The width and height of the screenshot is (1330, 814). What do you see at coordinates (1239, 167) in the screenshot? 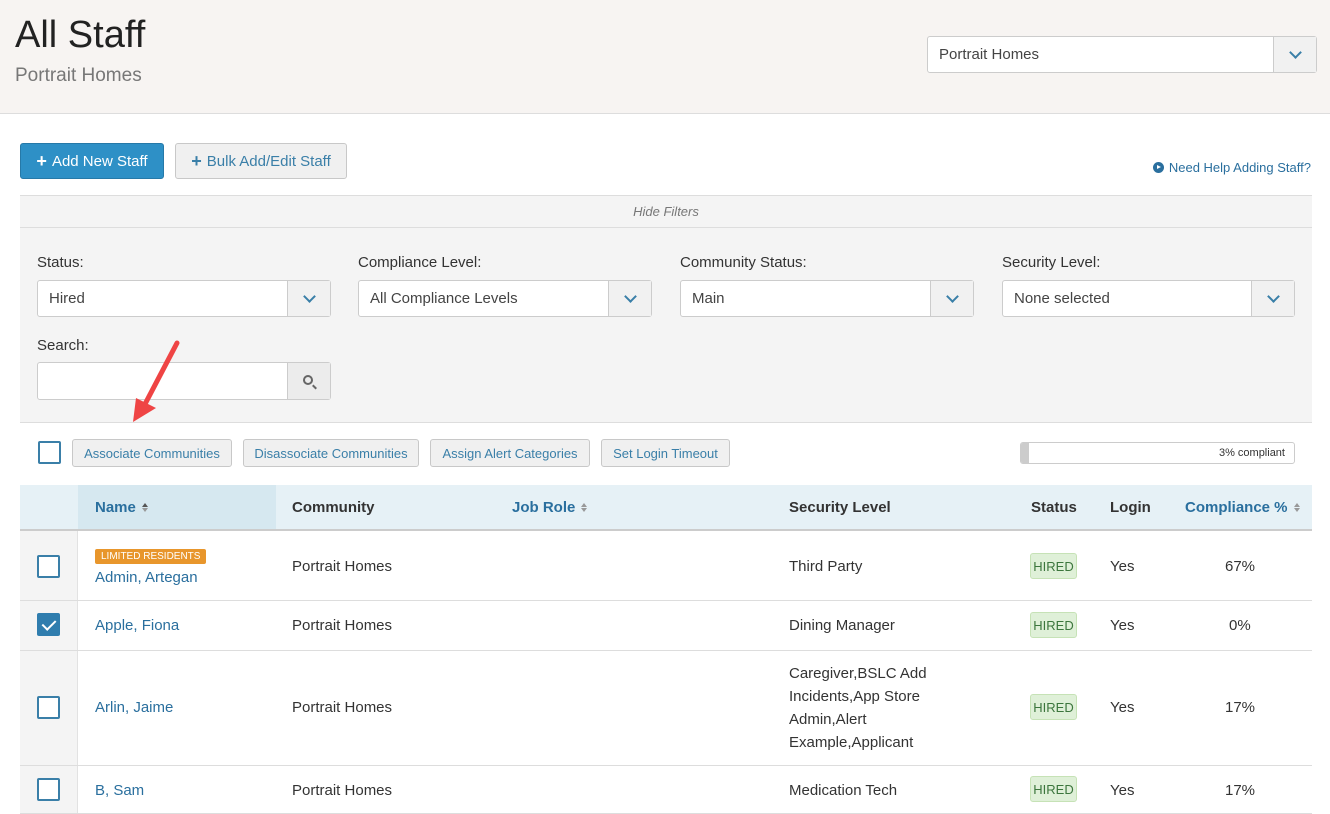
I see `help-link-label: Need Help Adding Staff?` at bounding box center [1239, 167].